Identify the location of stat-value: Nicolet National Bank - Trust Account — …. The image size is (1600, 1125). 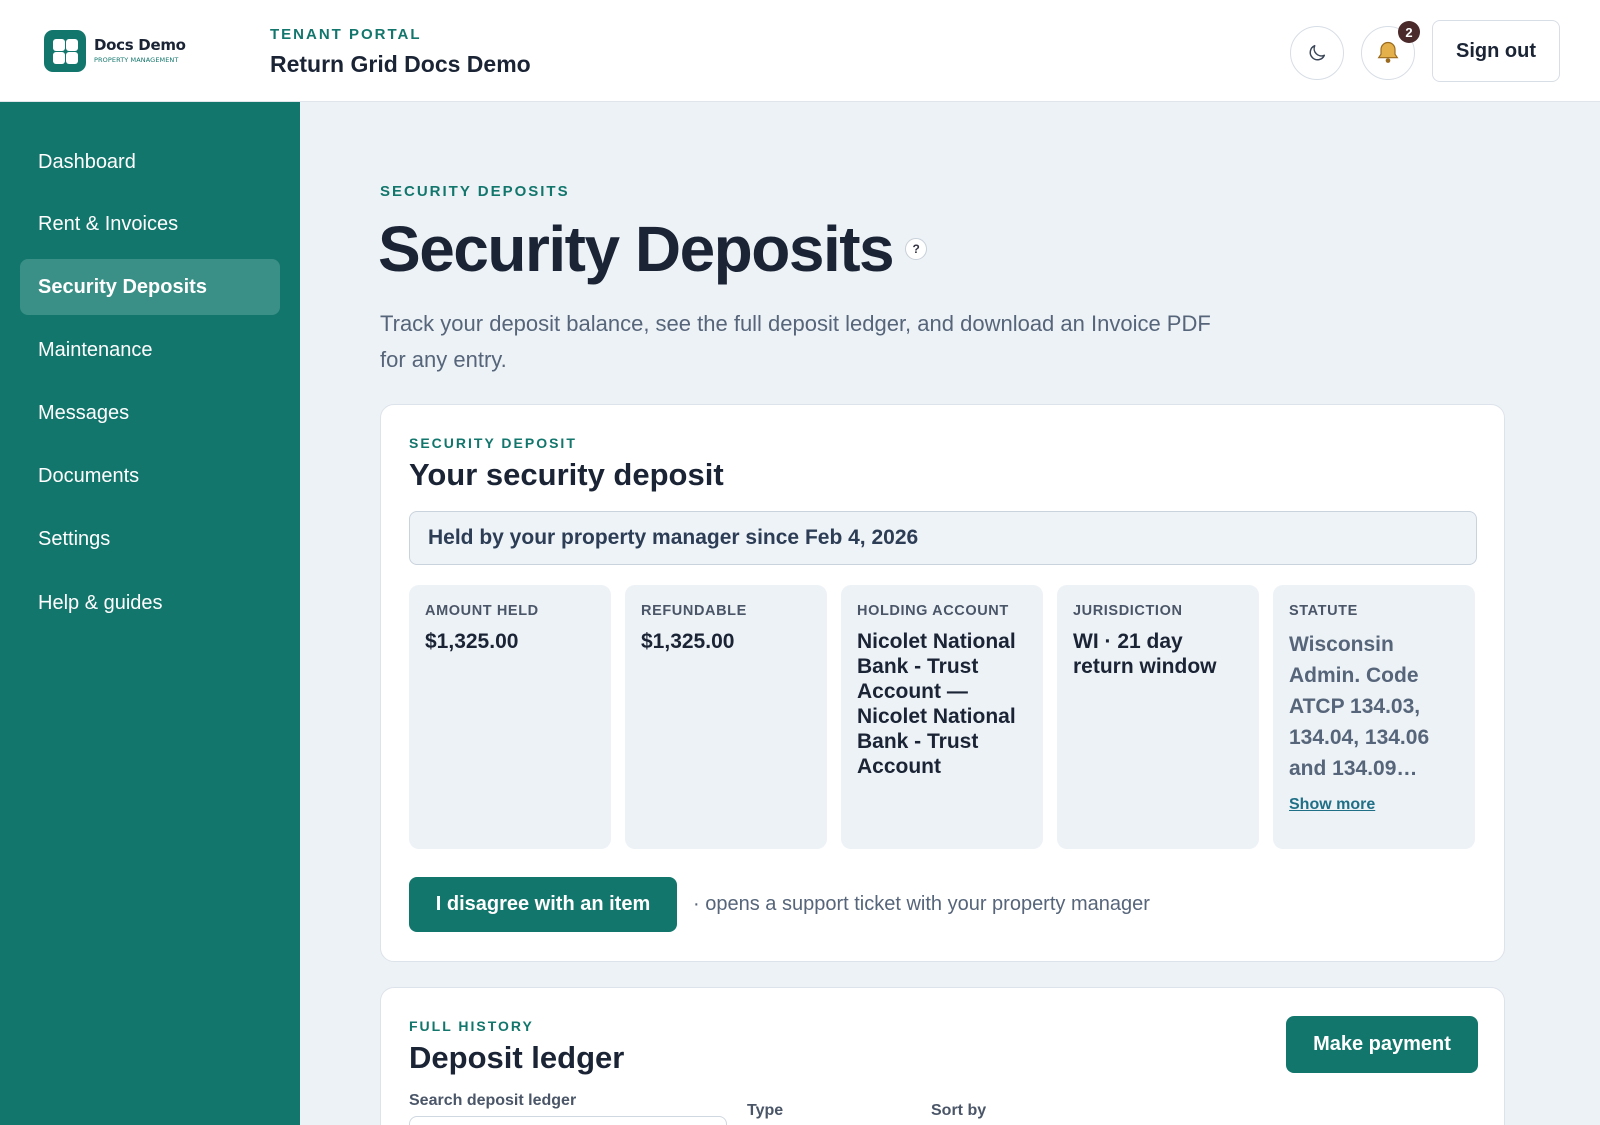
(936, 704).